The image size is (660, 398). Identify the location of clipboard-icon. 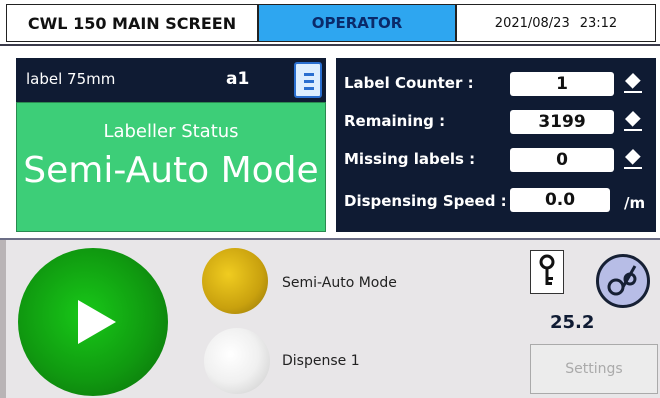
(308, 80).